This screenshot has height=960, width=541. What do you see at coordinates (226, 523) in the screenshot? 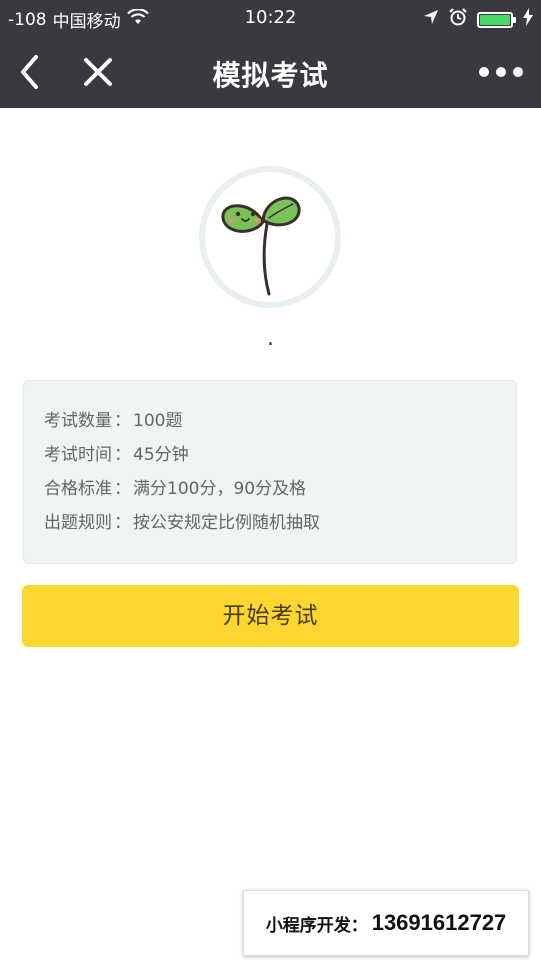
I see `question-rule-value: 按公安规定比例随机抽取` at bounding box center [226, 523].